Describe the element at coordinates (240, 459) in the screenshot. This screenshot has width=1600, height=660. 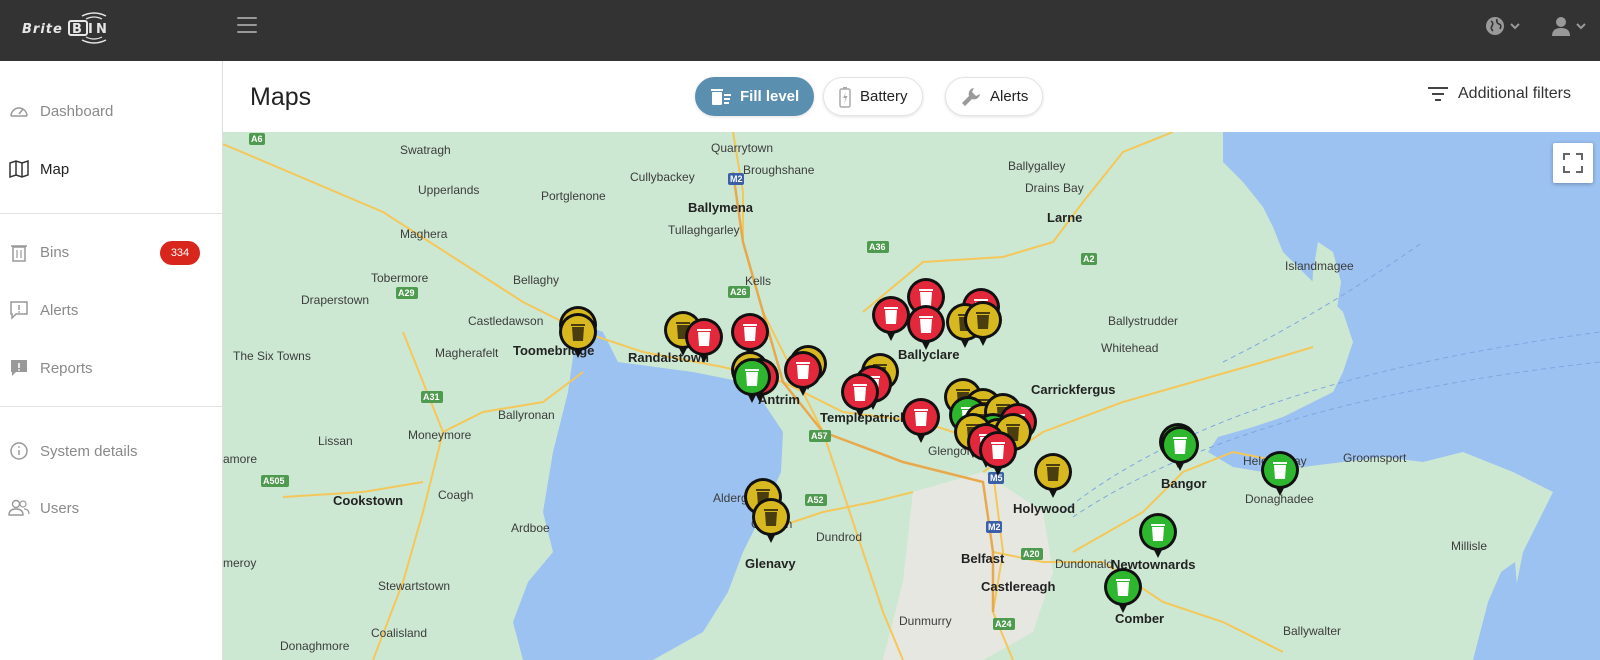
I see `place-label: amore` at that location.